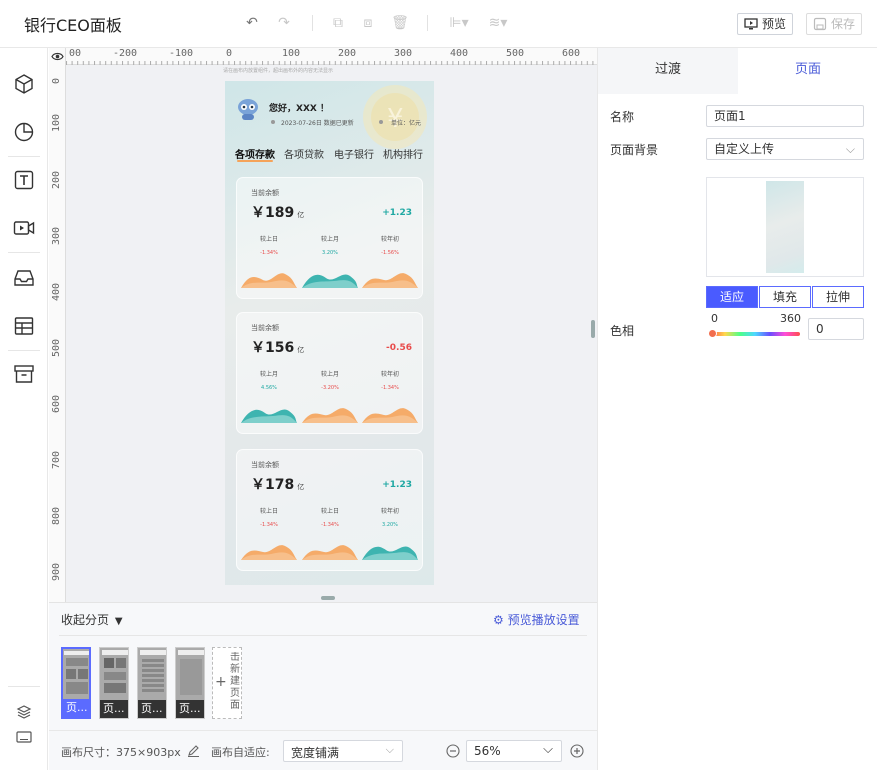 The width and height of the screenshot is (877, 770). Describe the element at coordinates (807, 71) in the screenshot. I see `tab-page: 页面` at that location.